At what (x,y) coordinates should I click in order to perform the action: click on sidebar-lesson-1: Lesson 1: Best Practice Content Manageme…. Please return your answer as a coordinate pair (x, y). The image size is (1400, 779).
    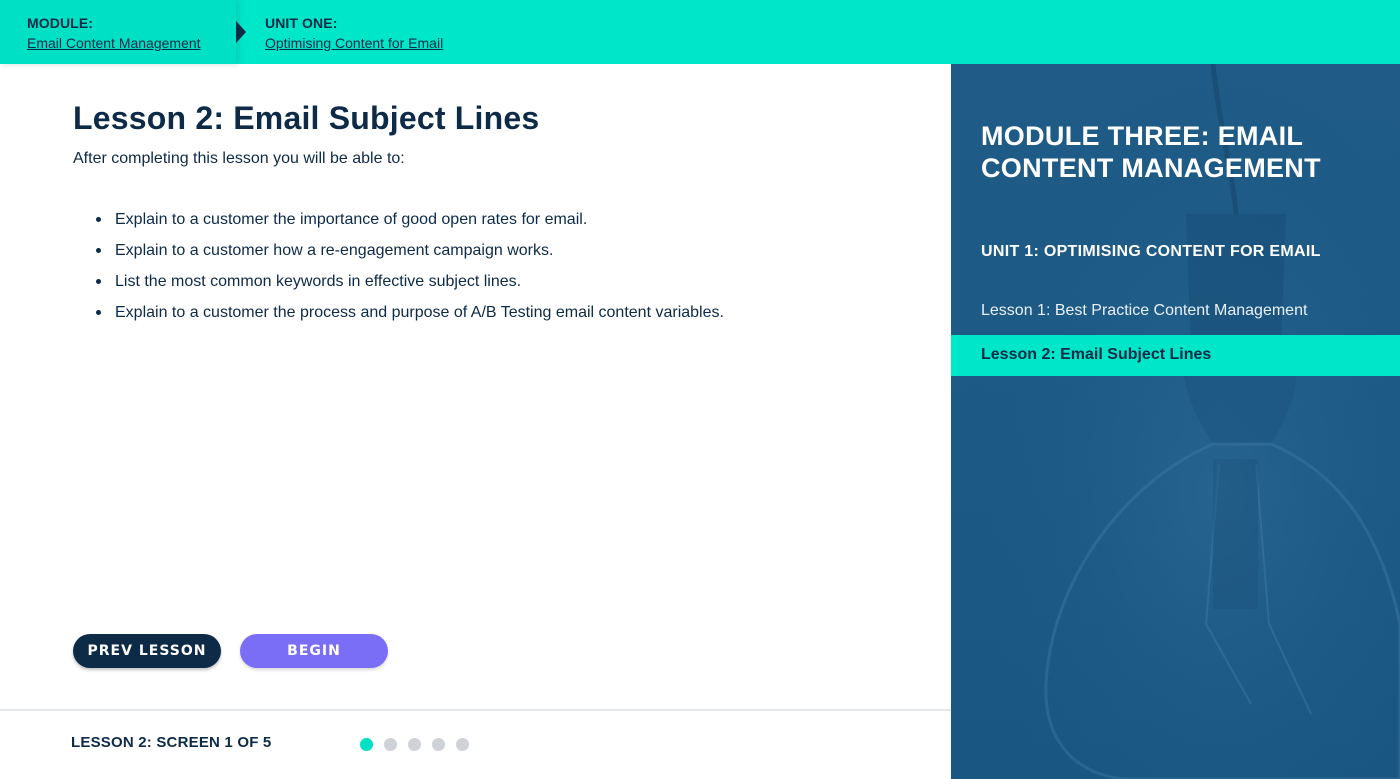
    Looking at the image, I should click on (1144, 311).